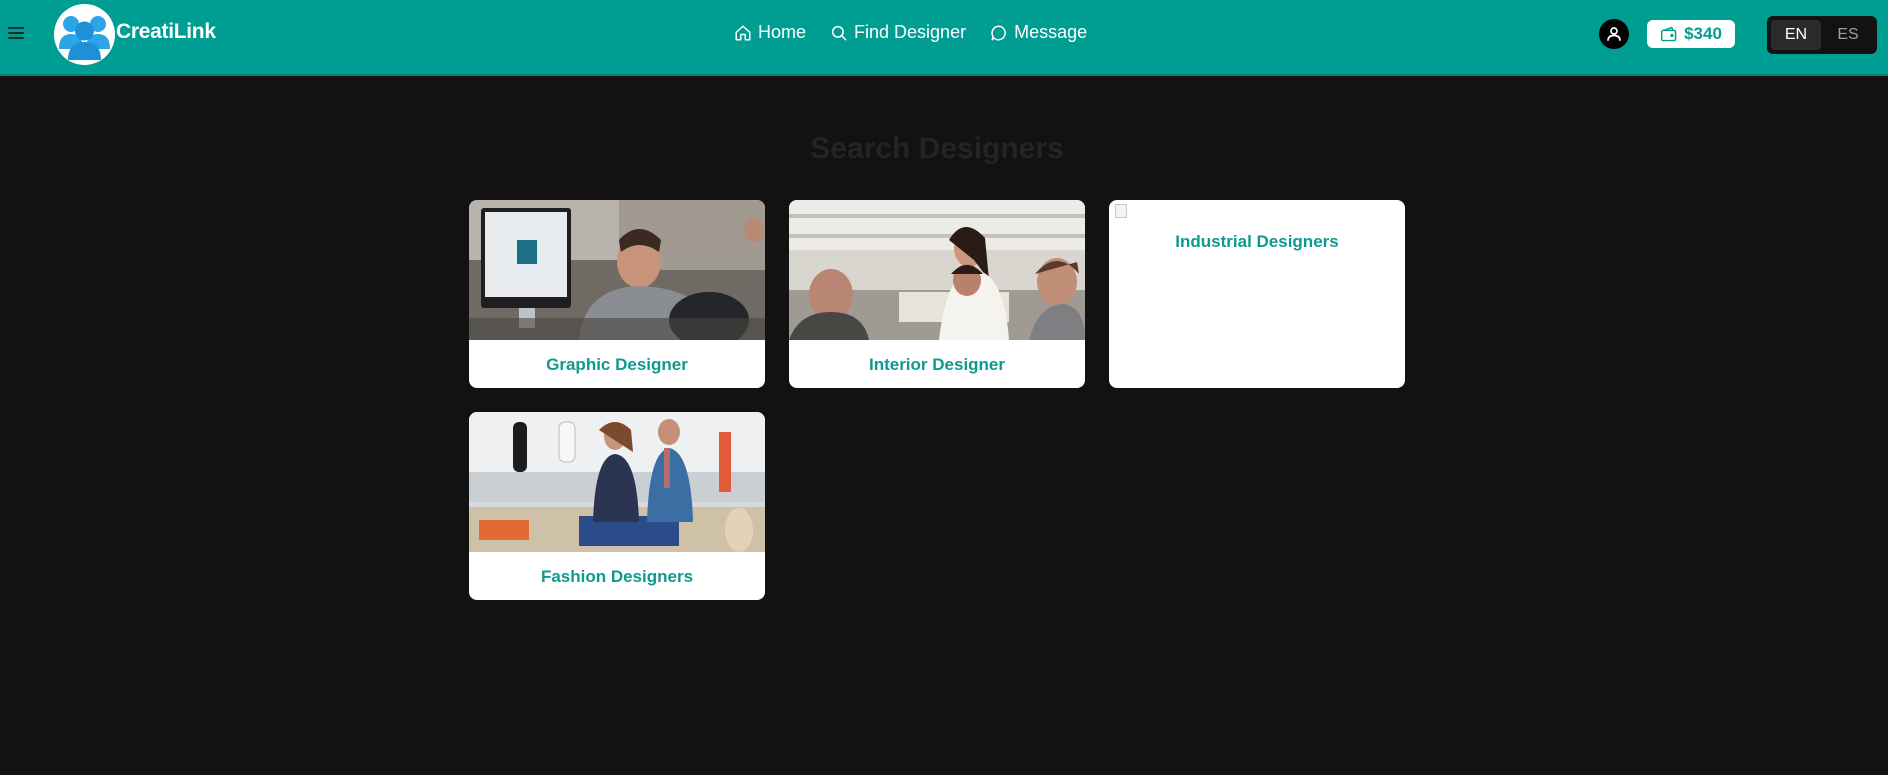 The height and width of the screenshot is (775, 1888). What do you see at coordinates (998, 32) in the screenshot?
I see `message-icon` at bounding box center [998, 32].